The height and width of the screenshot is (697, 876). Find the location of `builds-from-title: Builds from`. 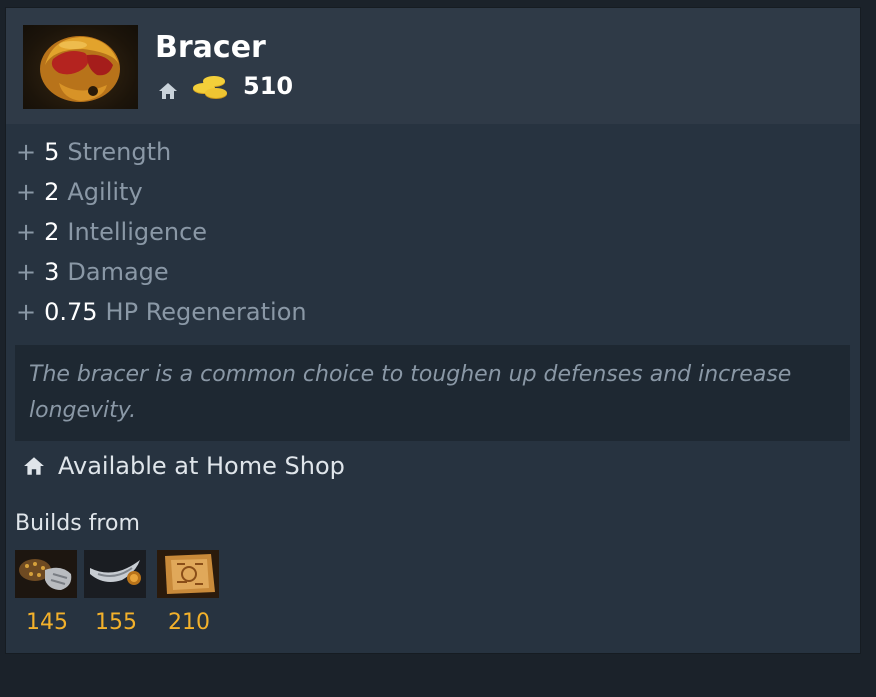

builds-from-title: Builds from is located at coordinates (77, 523).